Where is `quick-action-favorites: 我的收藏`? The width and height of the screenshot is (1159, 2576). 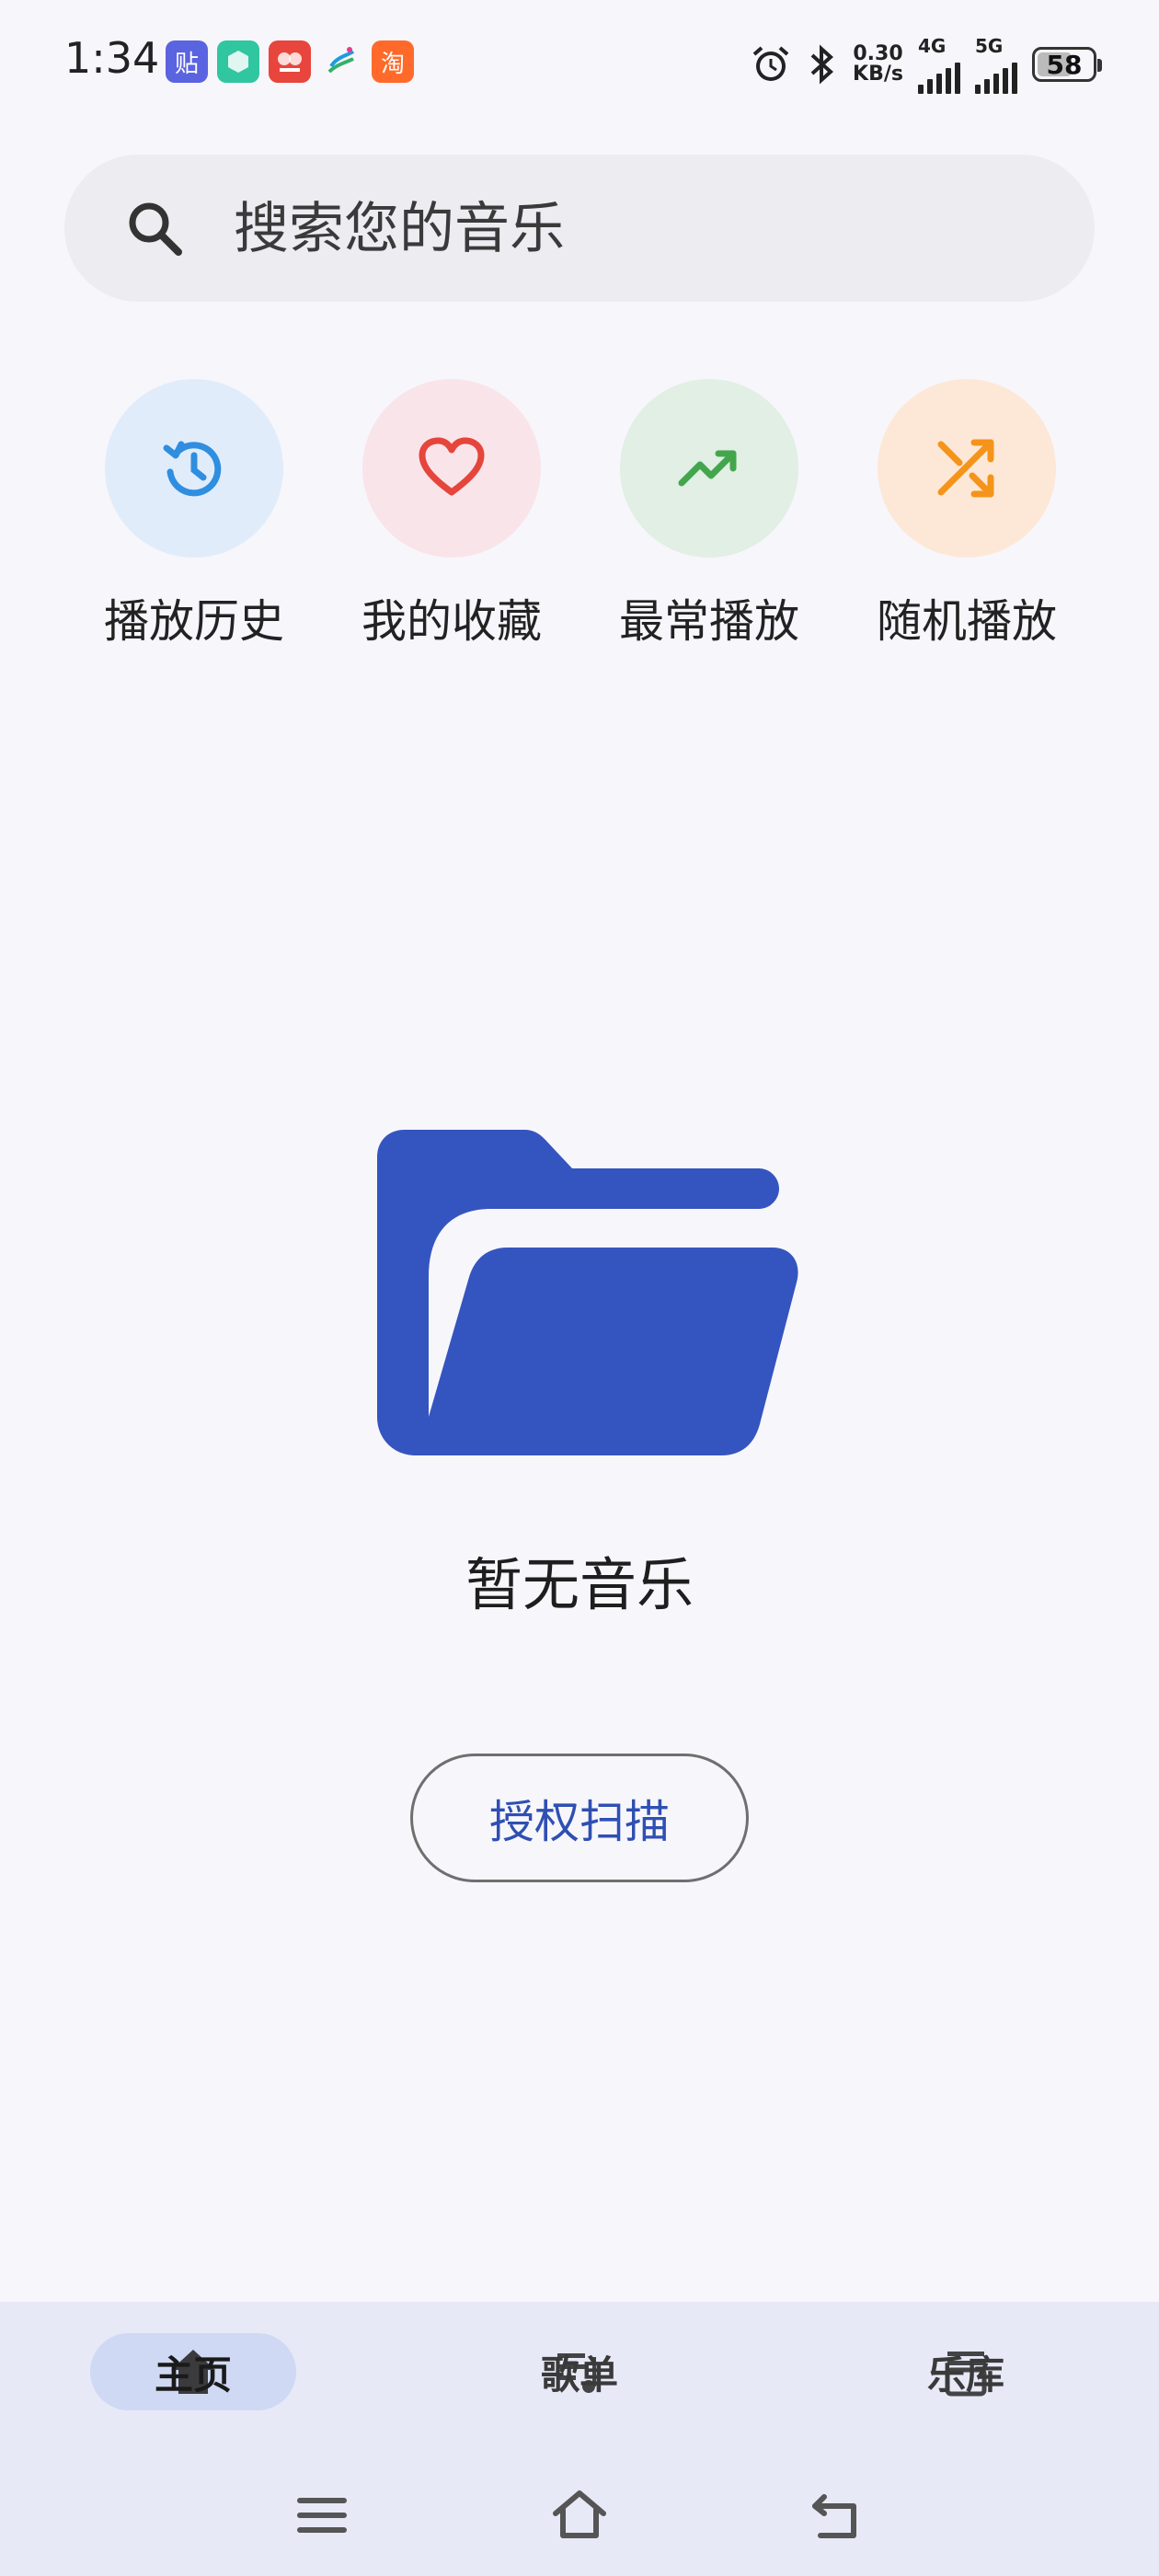 quick-action-favorites: 我的收藏 is located at coordinates (451, 514).